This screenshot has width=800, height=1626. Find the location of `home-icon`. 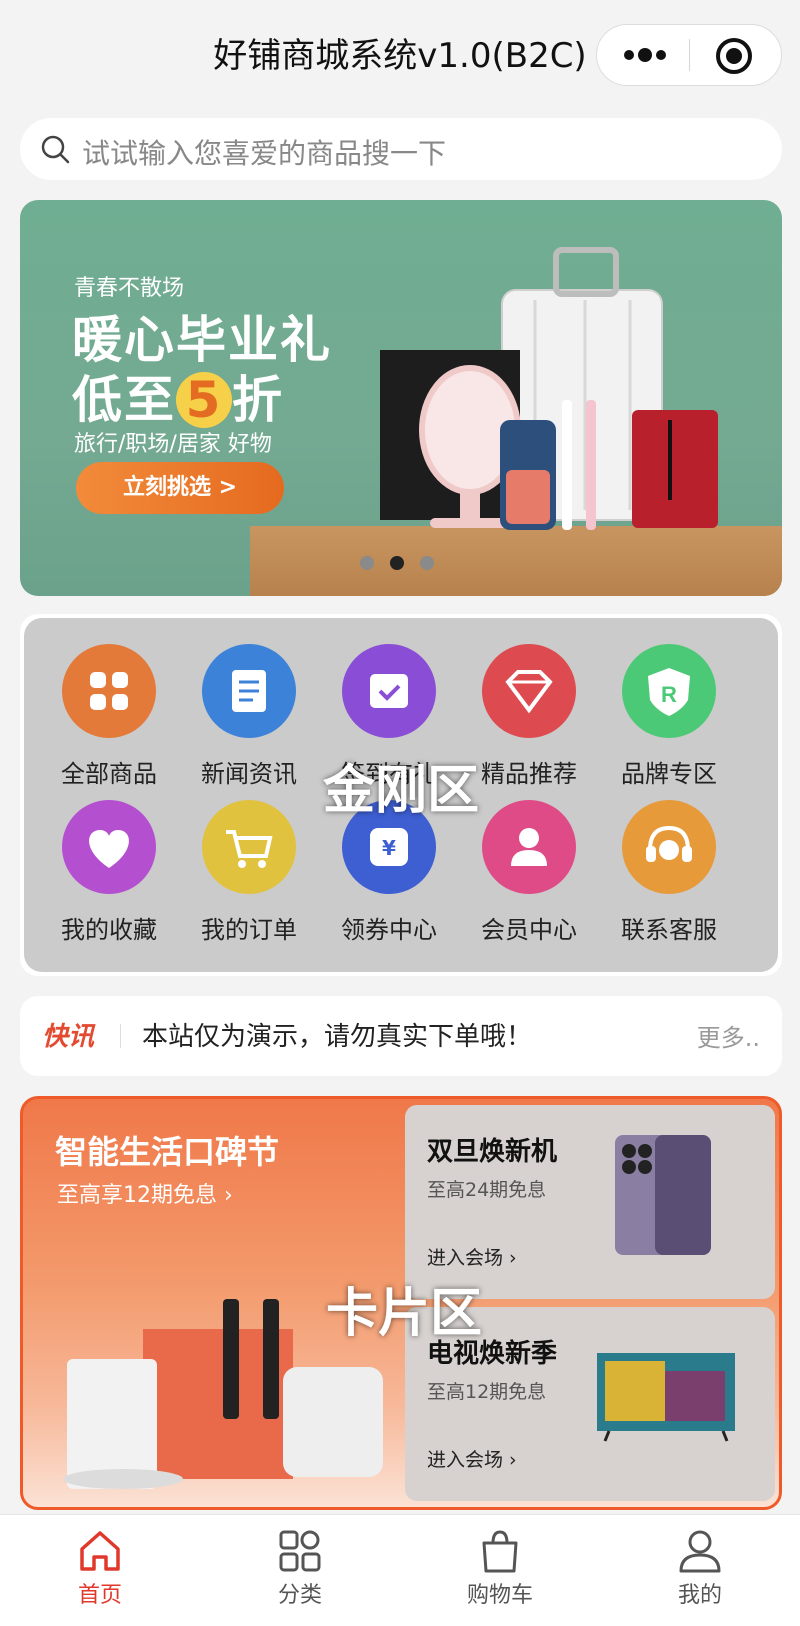

home-icon is located at coordinates (100, 1551).